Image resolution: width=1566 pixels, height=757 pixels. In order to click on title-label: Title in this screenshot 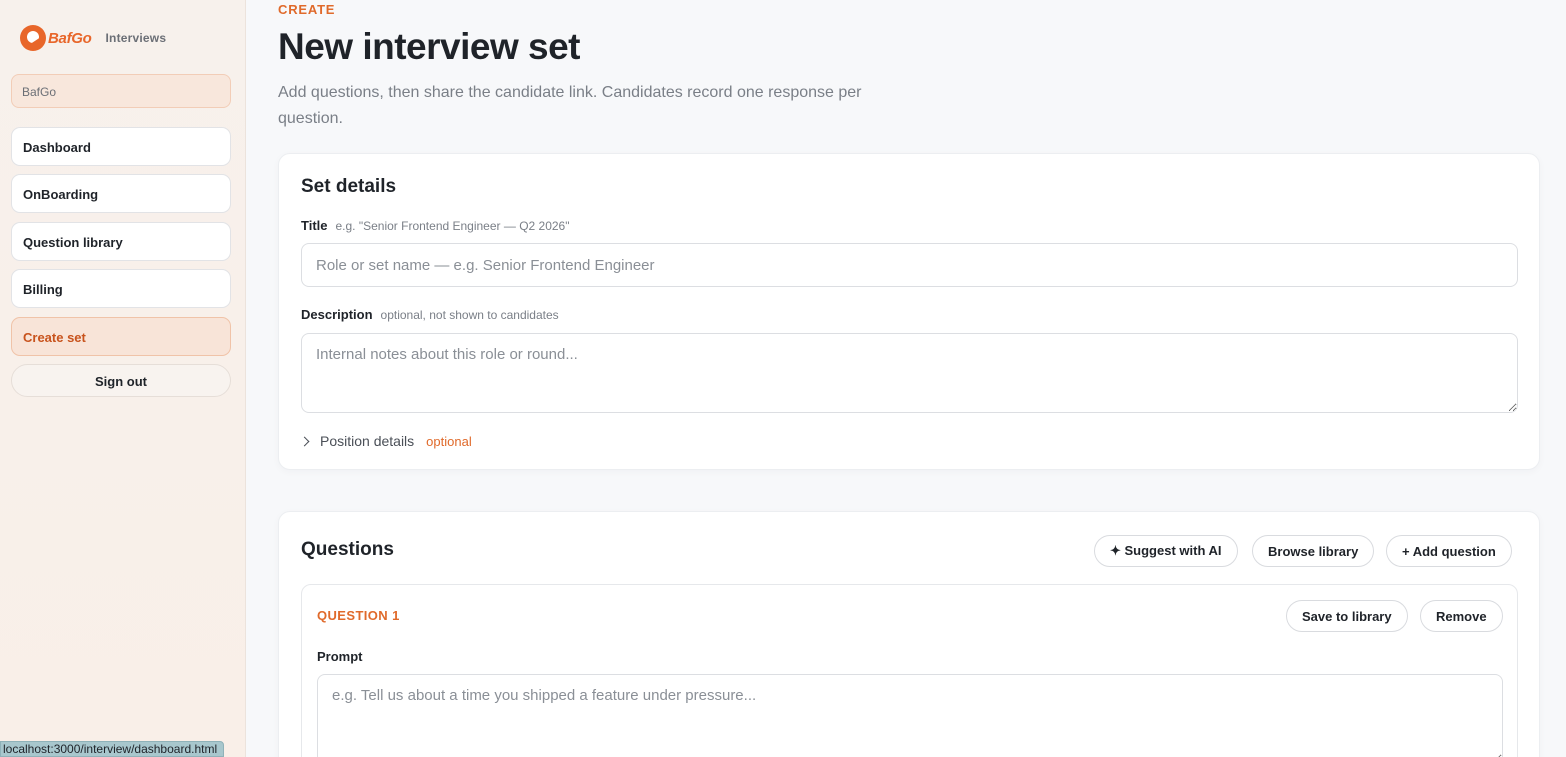, I will do `click(314, 225)`.